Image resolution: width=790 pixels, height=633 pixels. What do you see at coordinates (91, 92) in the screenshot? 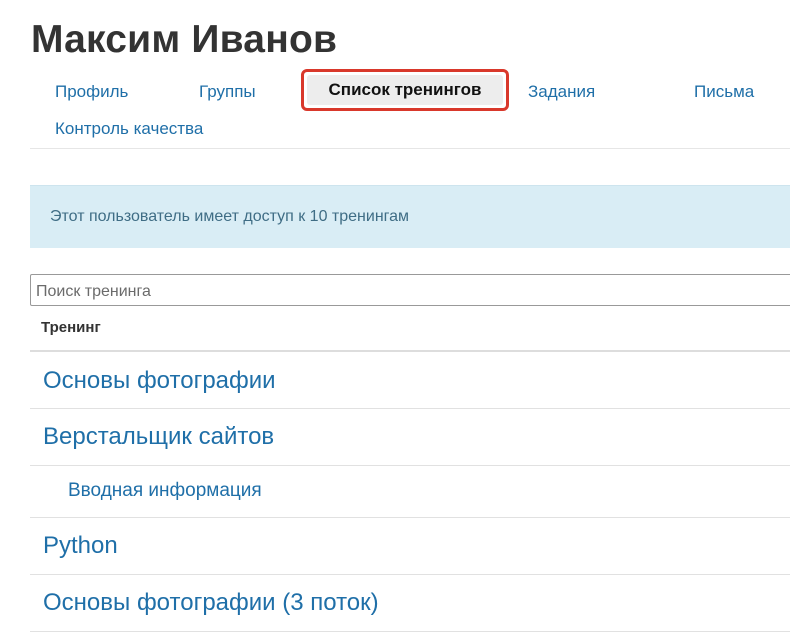
I see `tab-profile: Профиль` at bounding box center [91, 92].